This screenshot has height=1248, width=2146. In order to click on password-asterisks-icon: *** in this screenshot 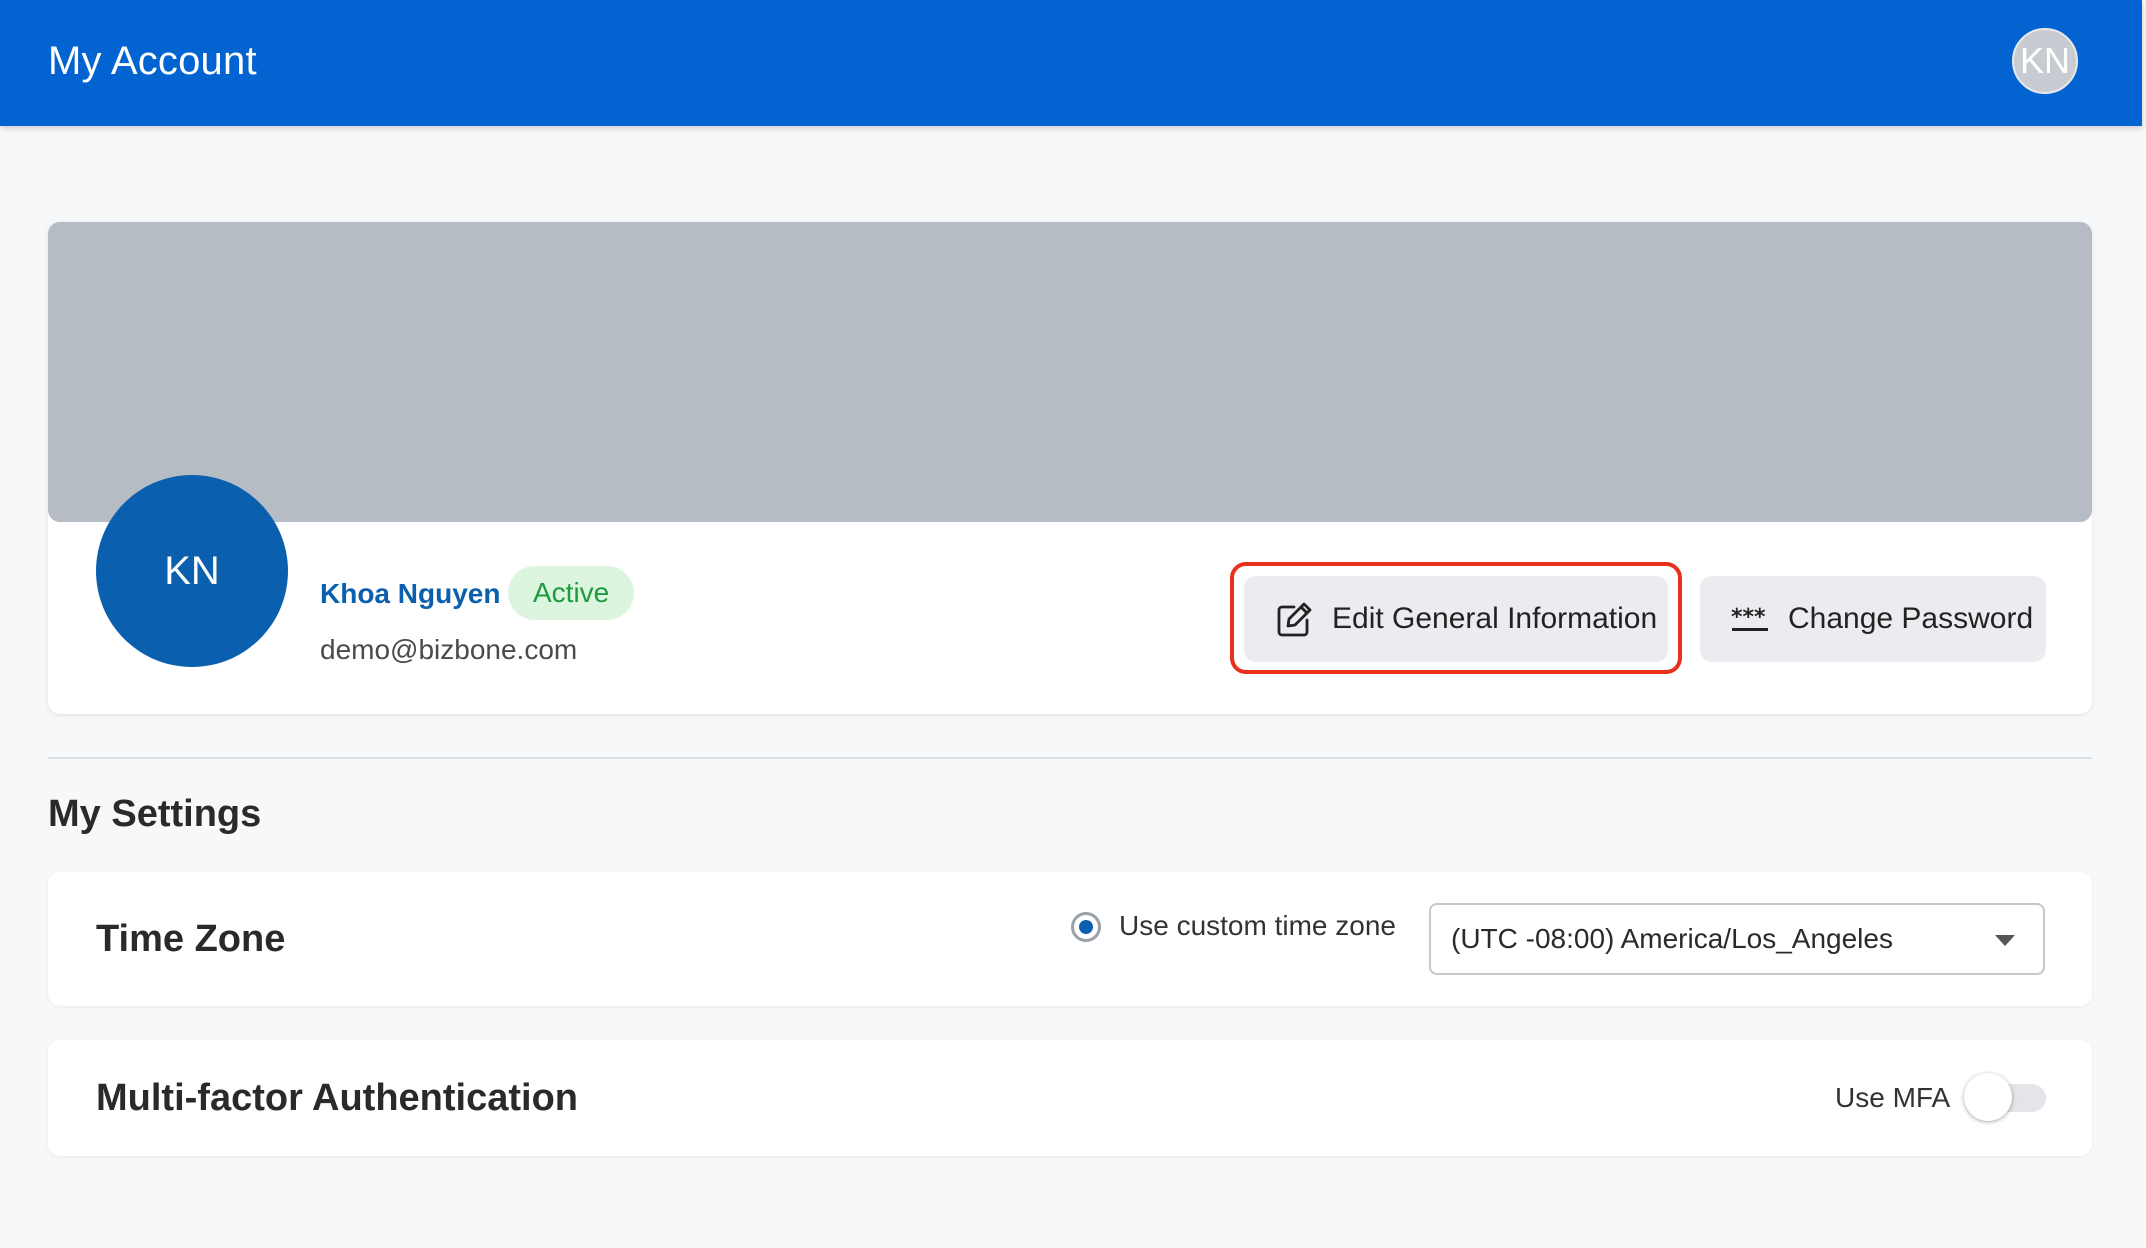, I will do `click(1749, 618)`.